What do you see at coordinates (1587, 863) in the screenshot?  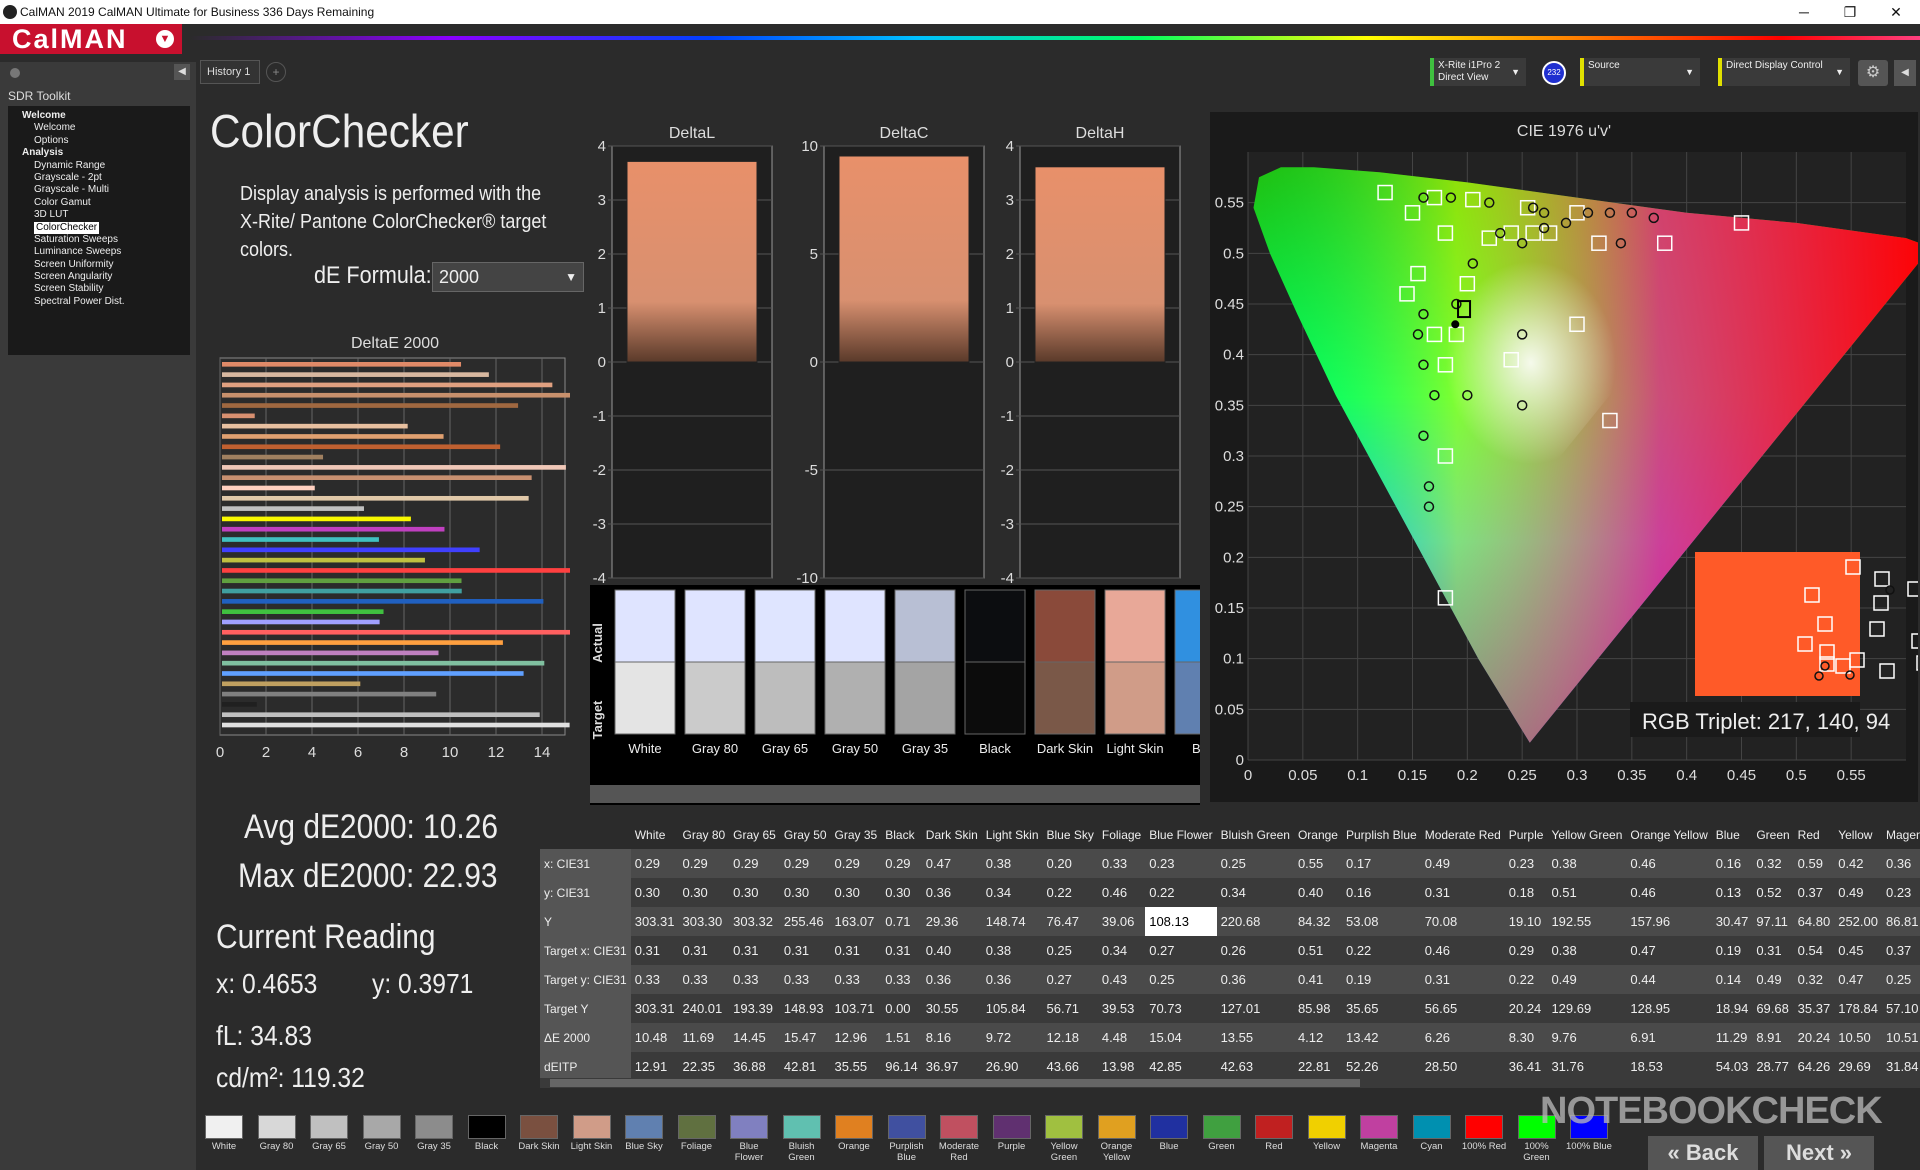 I see `table-cell: 0.38` at bounding box center [1587, 863].